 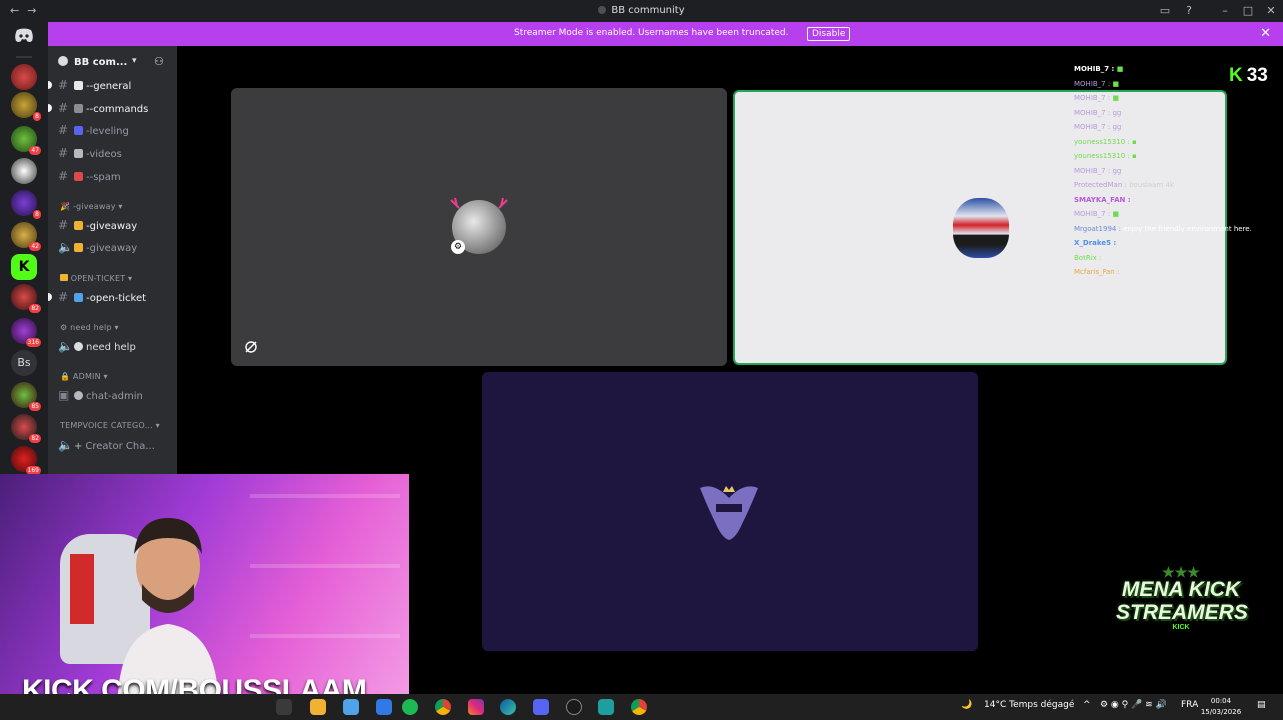 I want to click on category-tempvoice: TEMPVOICE CATEGO... ▾, so click(x=110, y=425).